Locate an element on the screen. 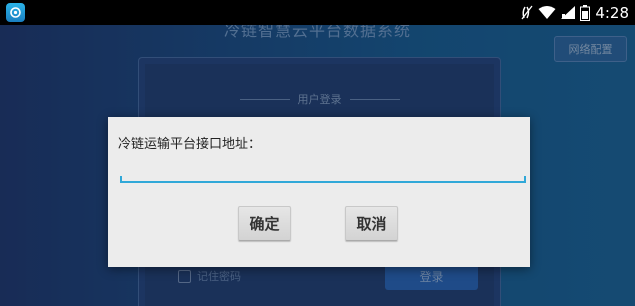 The image size is (635, 306). app-launcher-icon is located at coordinates (15, 12).